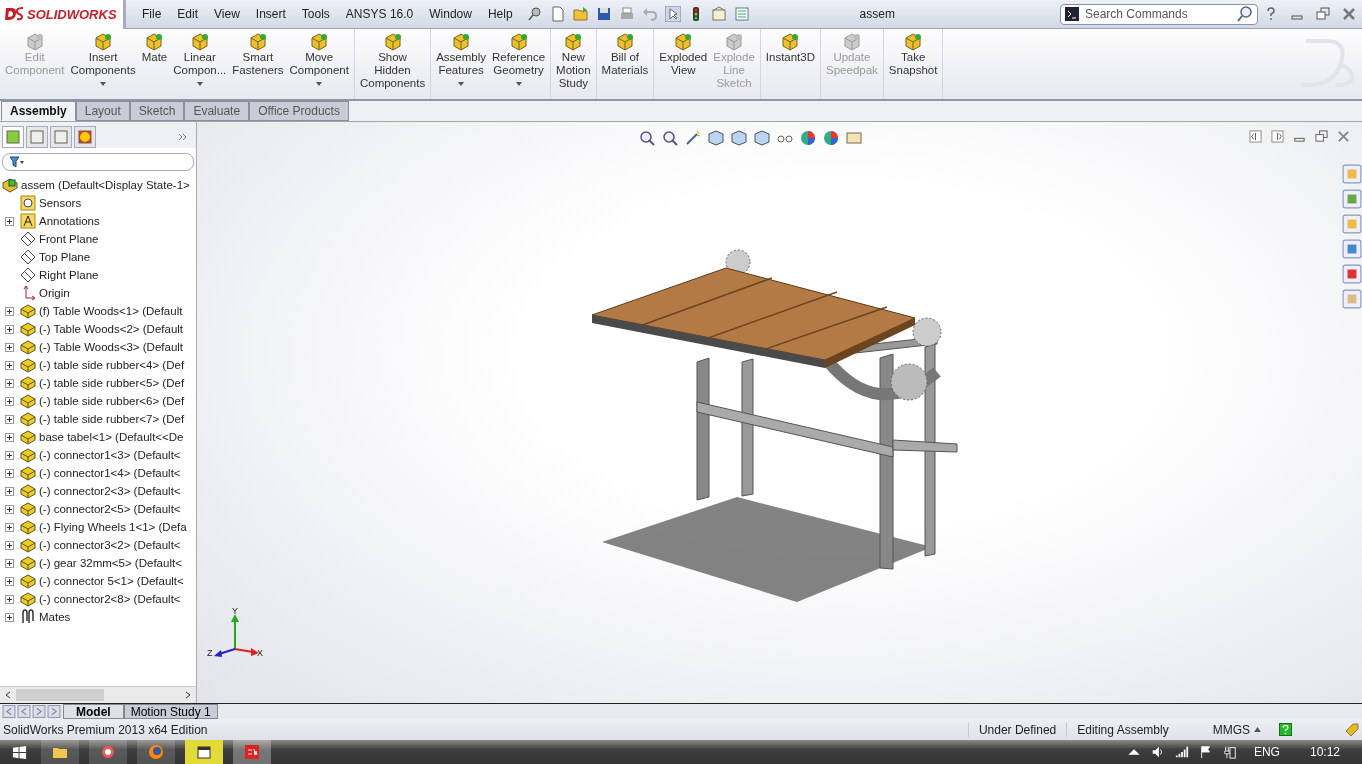 The height and width of the screenshot is (764, 1362). Describe the element at coordinates (111, 437) in the screenshot. I see `tree-item: base tabel<1> (Default<<De` at that location.